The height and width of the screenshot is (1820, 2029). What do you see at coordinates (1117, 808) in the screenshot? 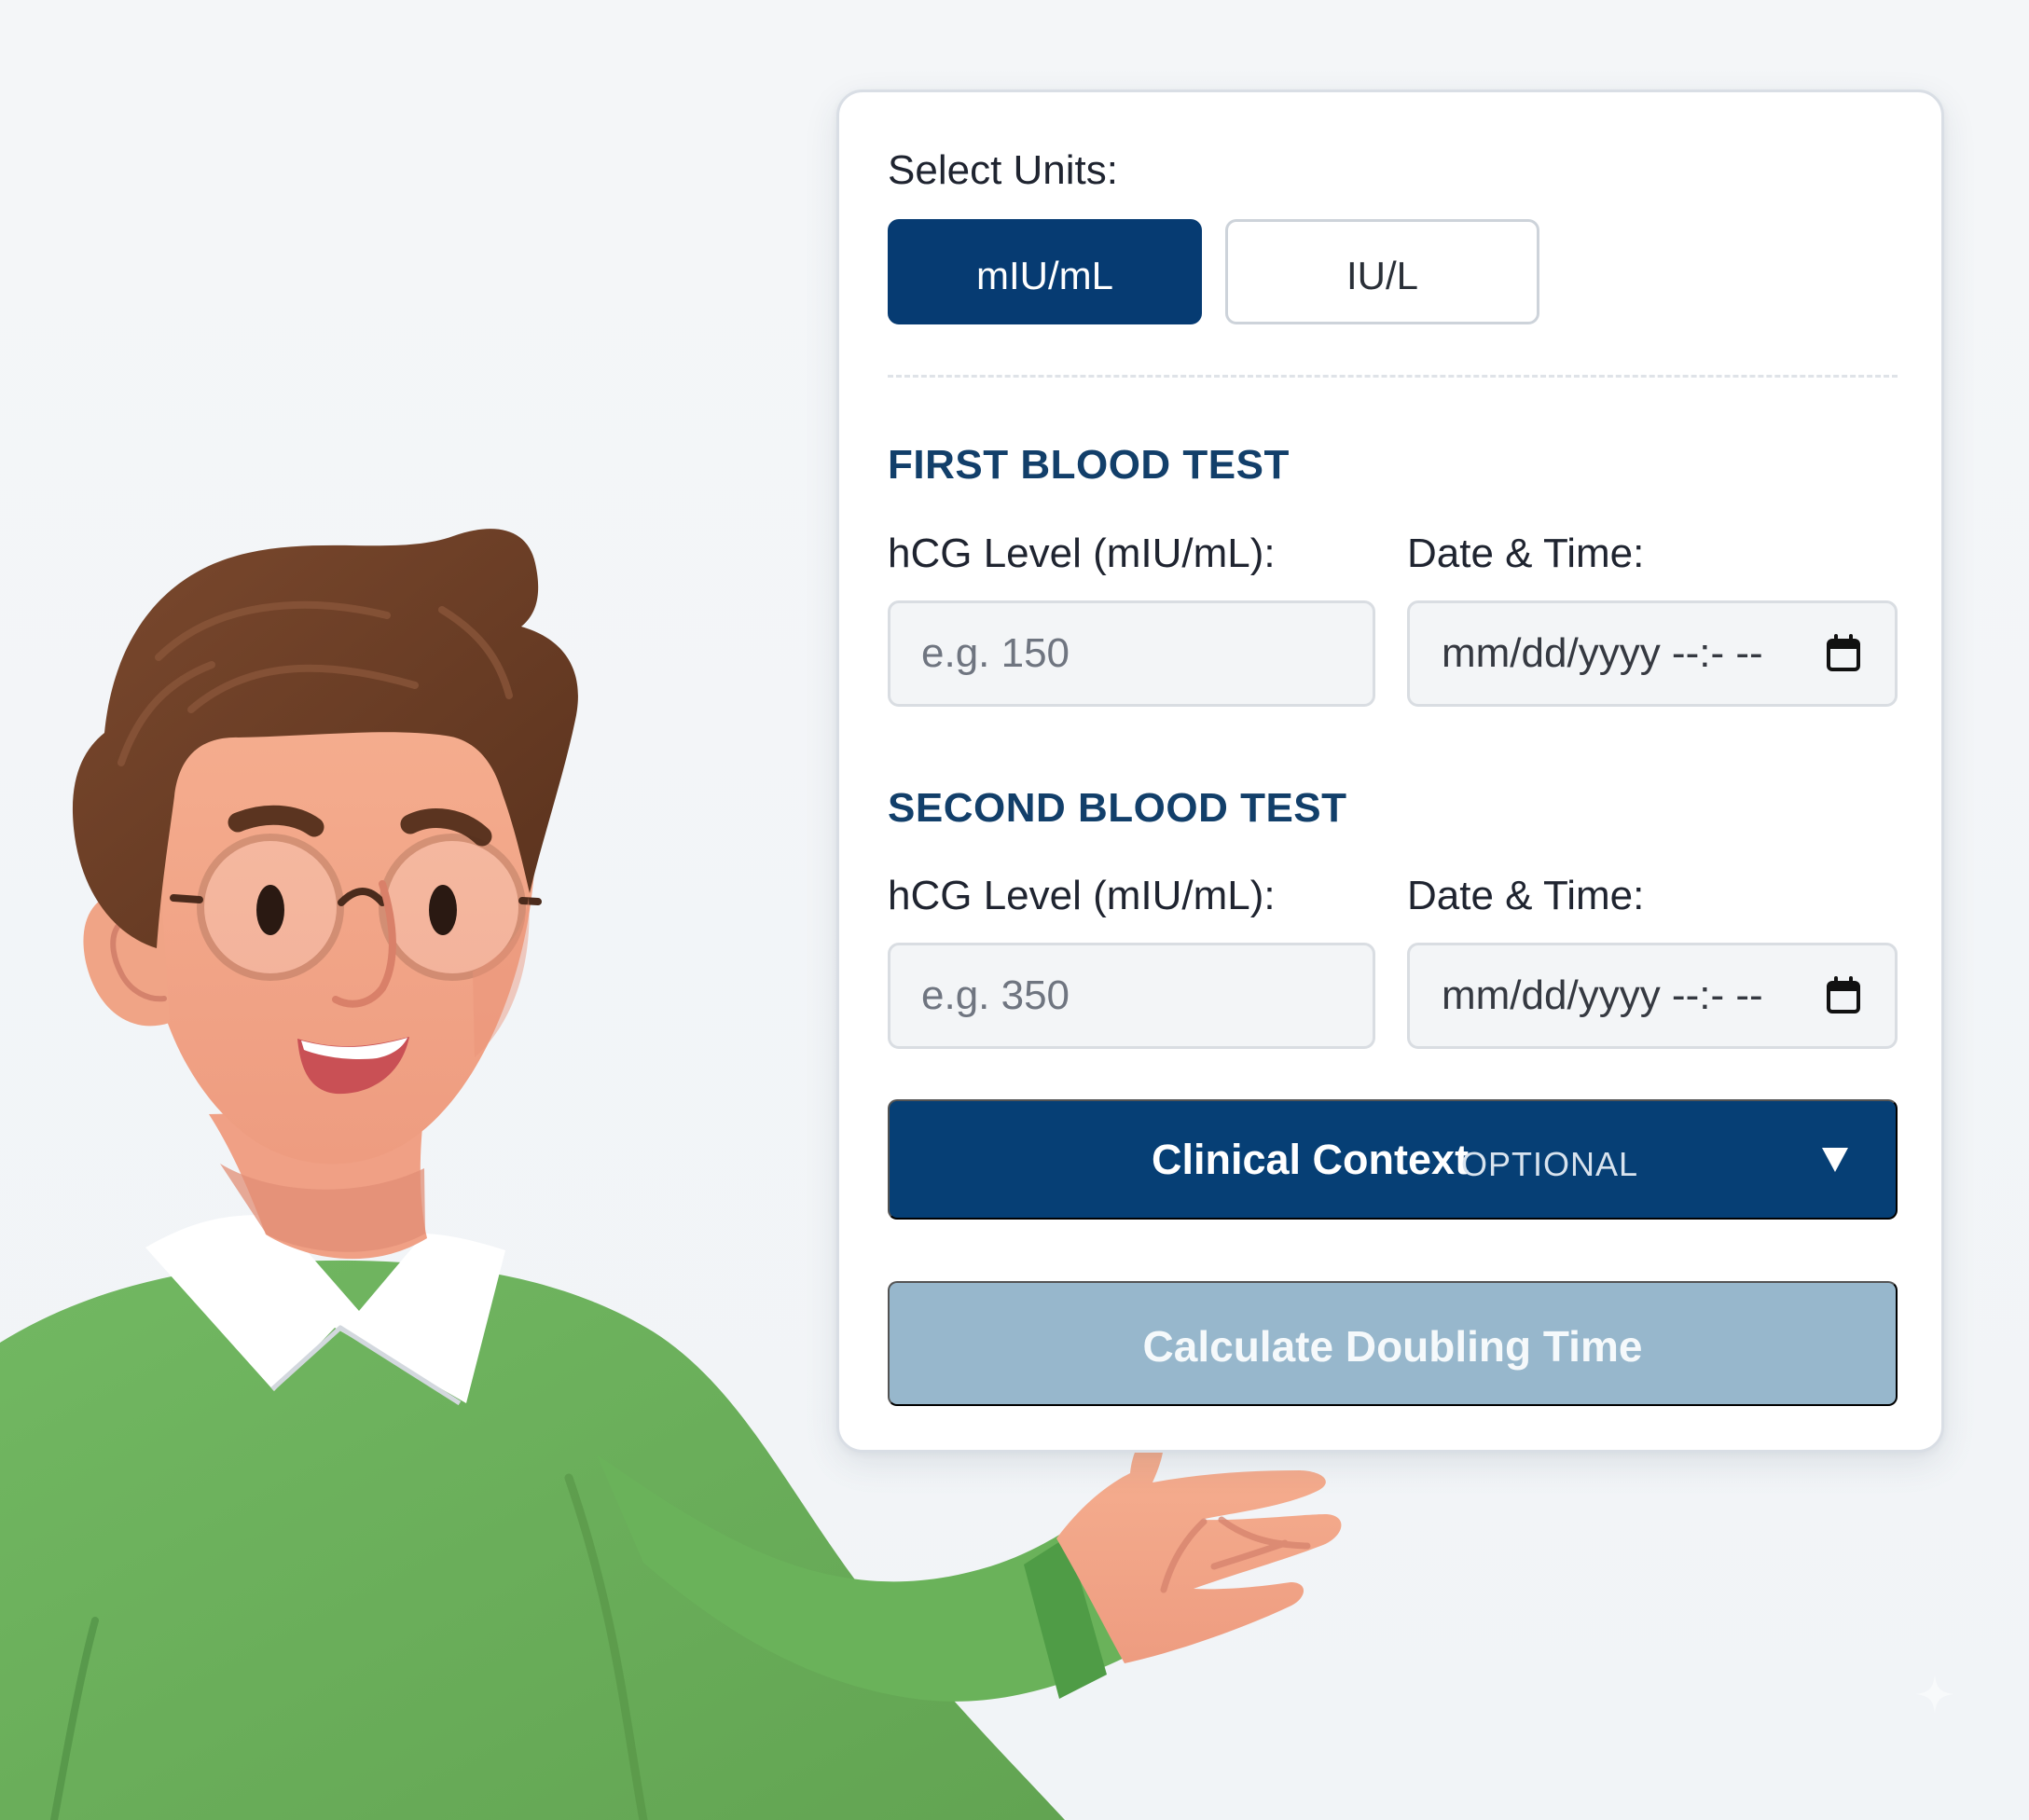
I see `second-blood-test-title: SECOND BLOOD TEST` at bounding box center [1117, 808].